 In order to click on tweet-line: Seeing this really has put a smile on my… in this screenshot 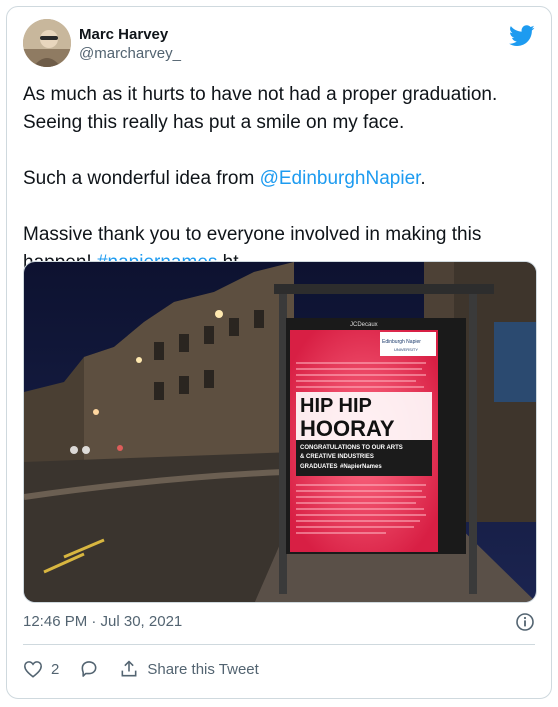, I will do `click(214, 122)`.